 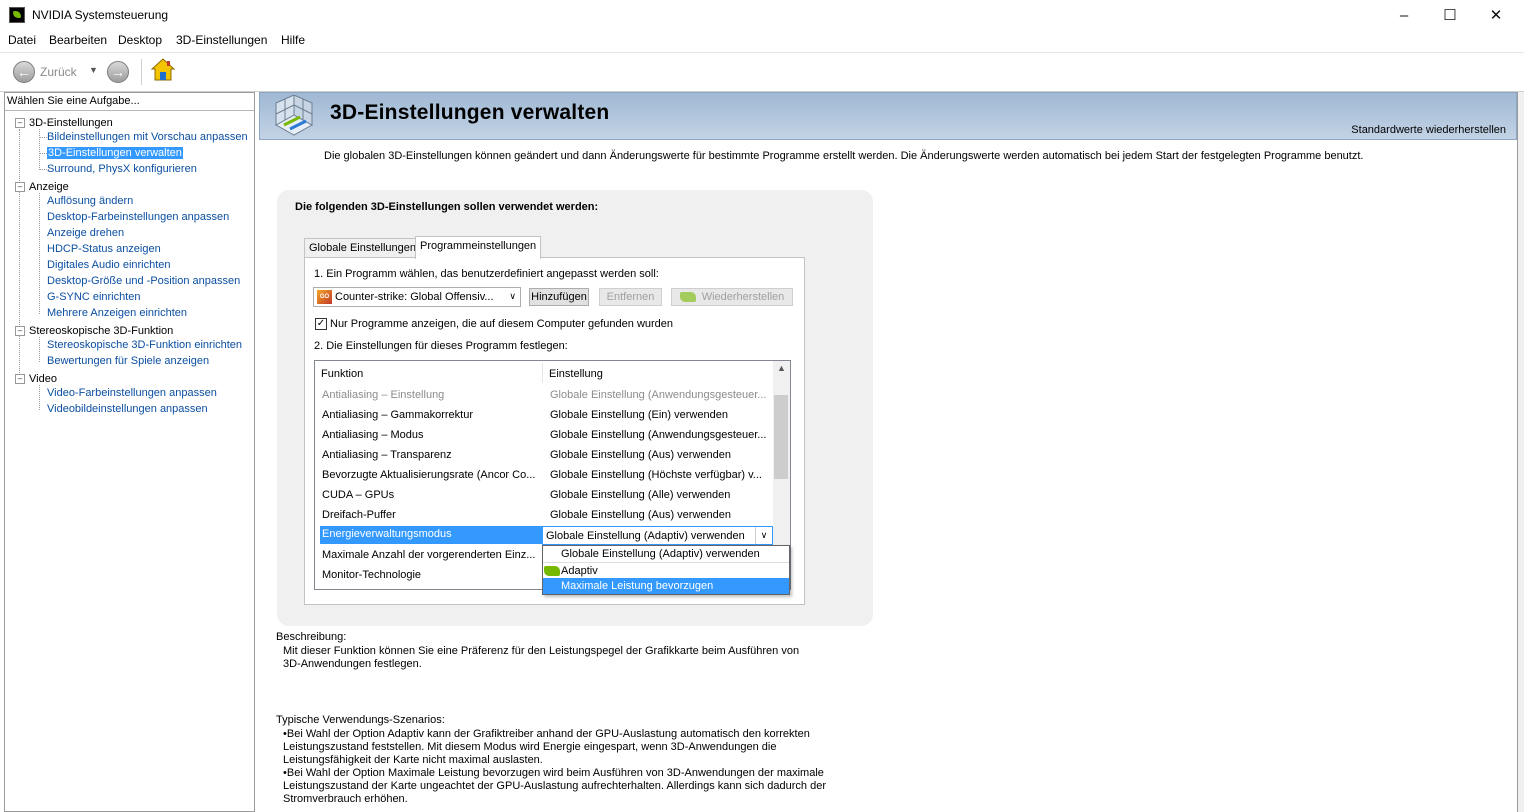 What do you see at coordinates (90, 201) in the screenshot?
I see `sidebar-item-aufloesung: Auflösung ändern` at bounding box center [90, 201].